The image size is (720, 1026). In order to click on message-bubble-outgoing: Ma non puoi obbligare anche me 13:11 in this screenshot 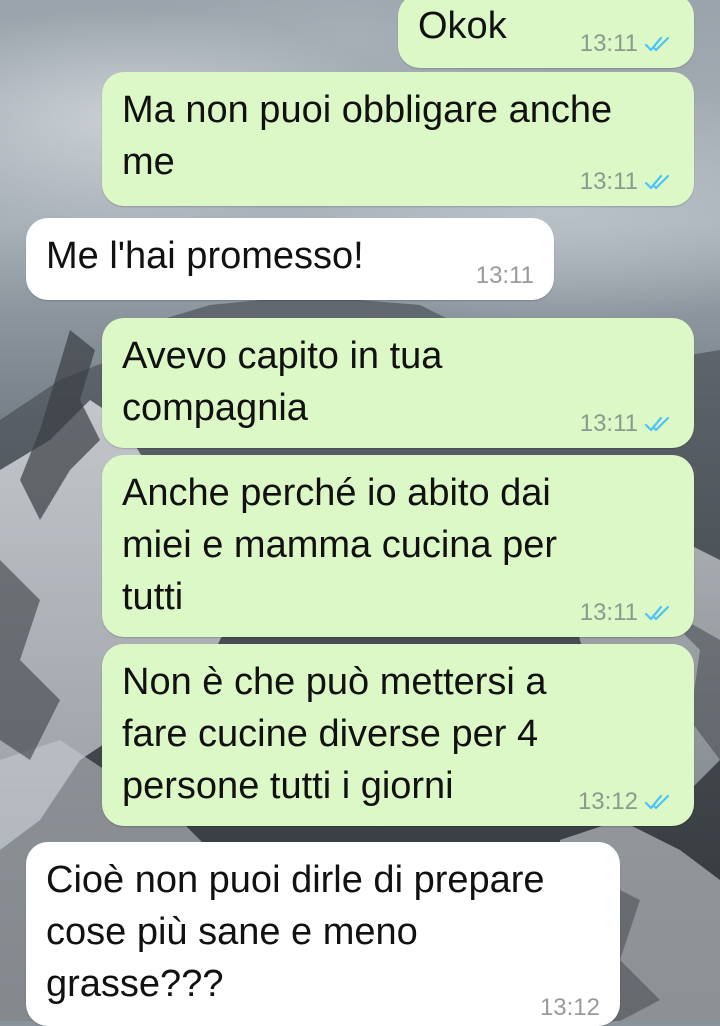, I will do `click(398, 139)`.